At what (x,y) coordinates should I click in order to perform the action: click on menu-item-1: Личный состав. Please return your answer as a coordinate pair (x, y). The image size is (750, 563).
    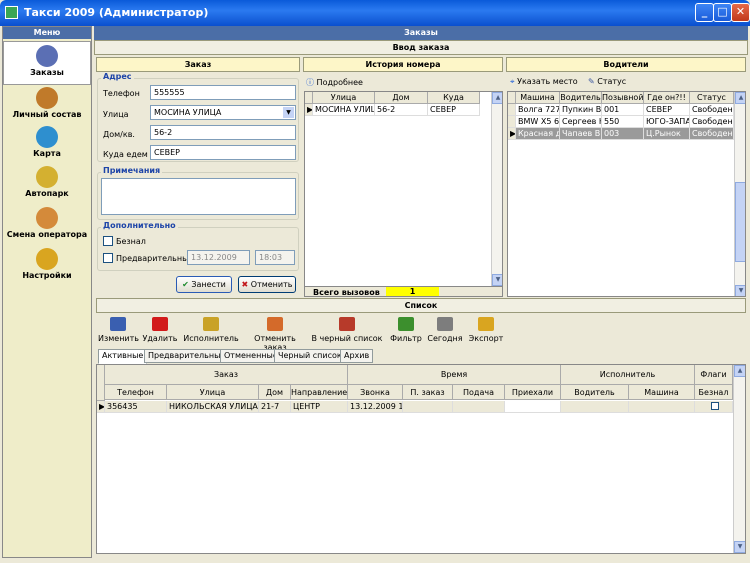
    Looking at the image, I should click on (47, 106).